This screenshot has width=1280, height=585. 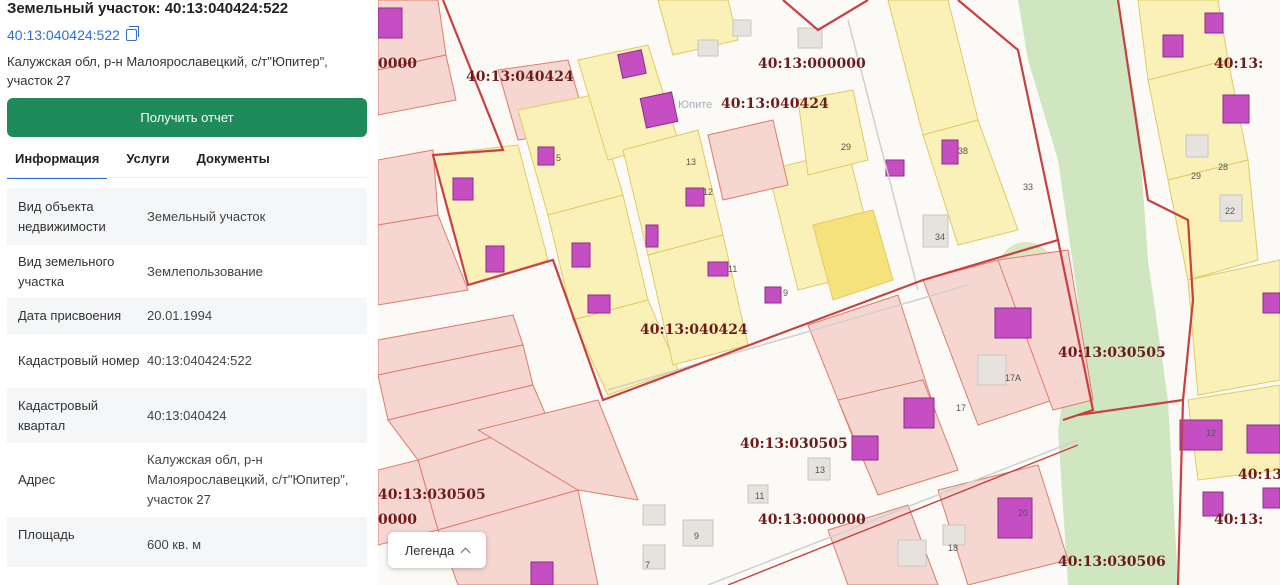 I want to click on legend-button: Легенда, so click(x=437, y=550).